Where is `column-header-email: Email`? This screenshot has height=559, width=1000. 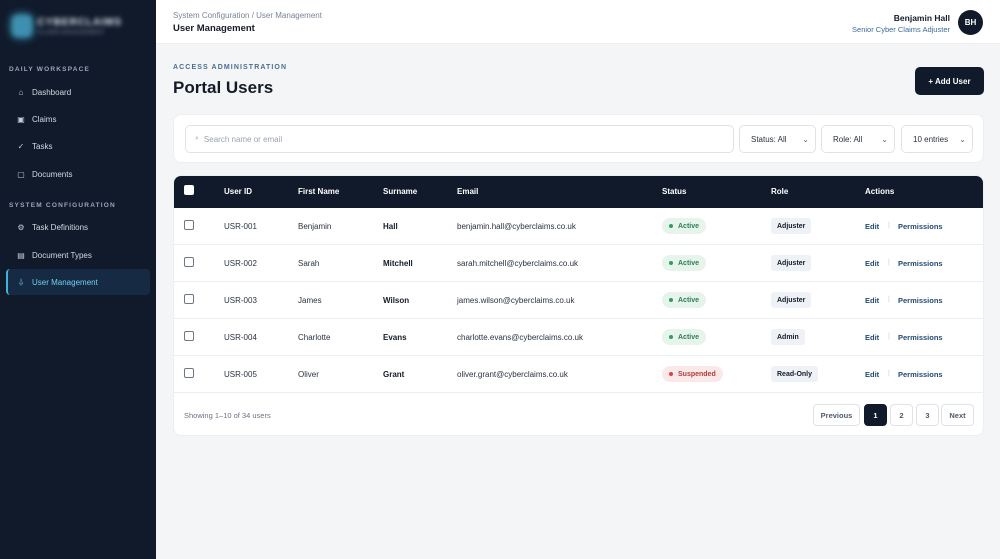
column-header-email: Email is located at coordinates (467, 191).